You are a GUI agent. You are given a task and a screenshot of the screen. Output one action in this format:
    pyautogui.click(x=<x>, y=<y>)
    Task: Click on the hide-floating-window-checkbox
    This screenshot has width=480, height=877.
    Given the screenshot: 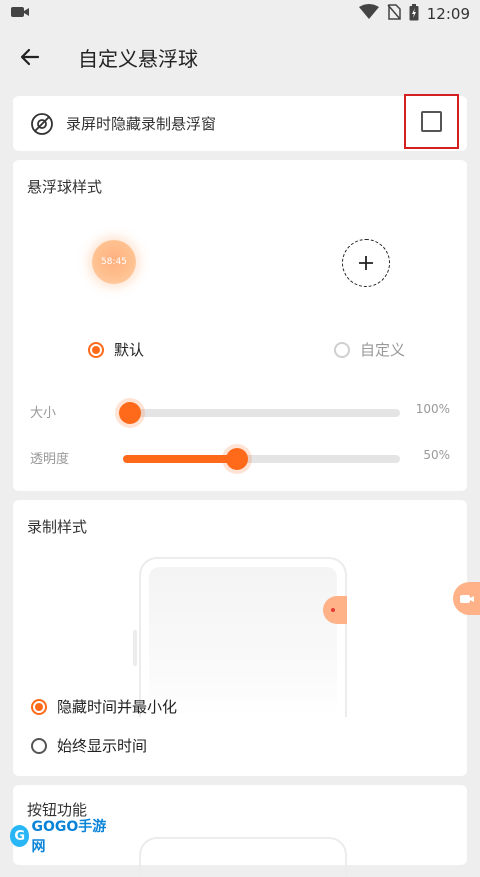 What is the action you would take?
    pyautogui.click(x=431, y=121)
    